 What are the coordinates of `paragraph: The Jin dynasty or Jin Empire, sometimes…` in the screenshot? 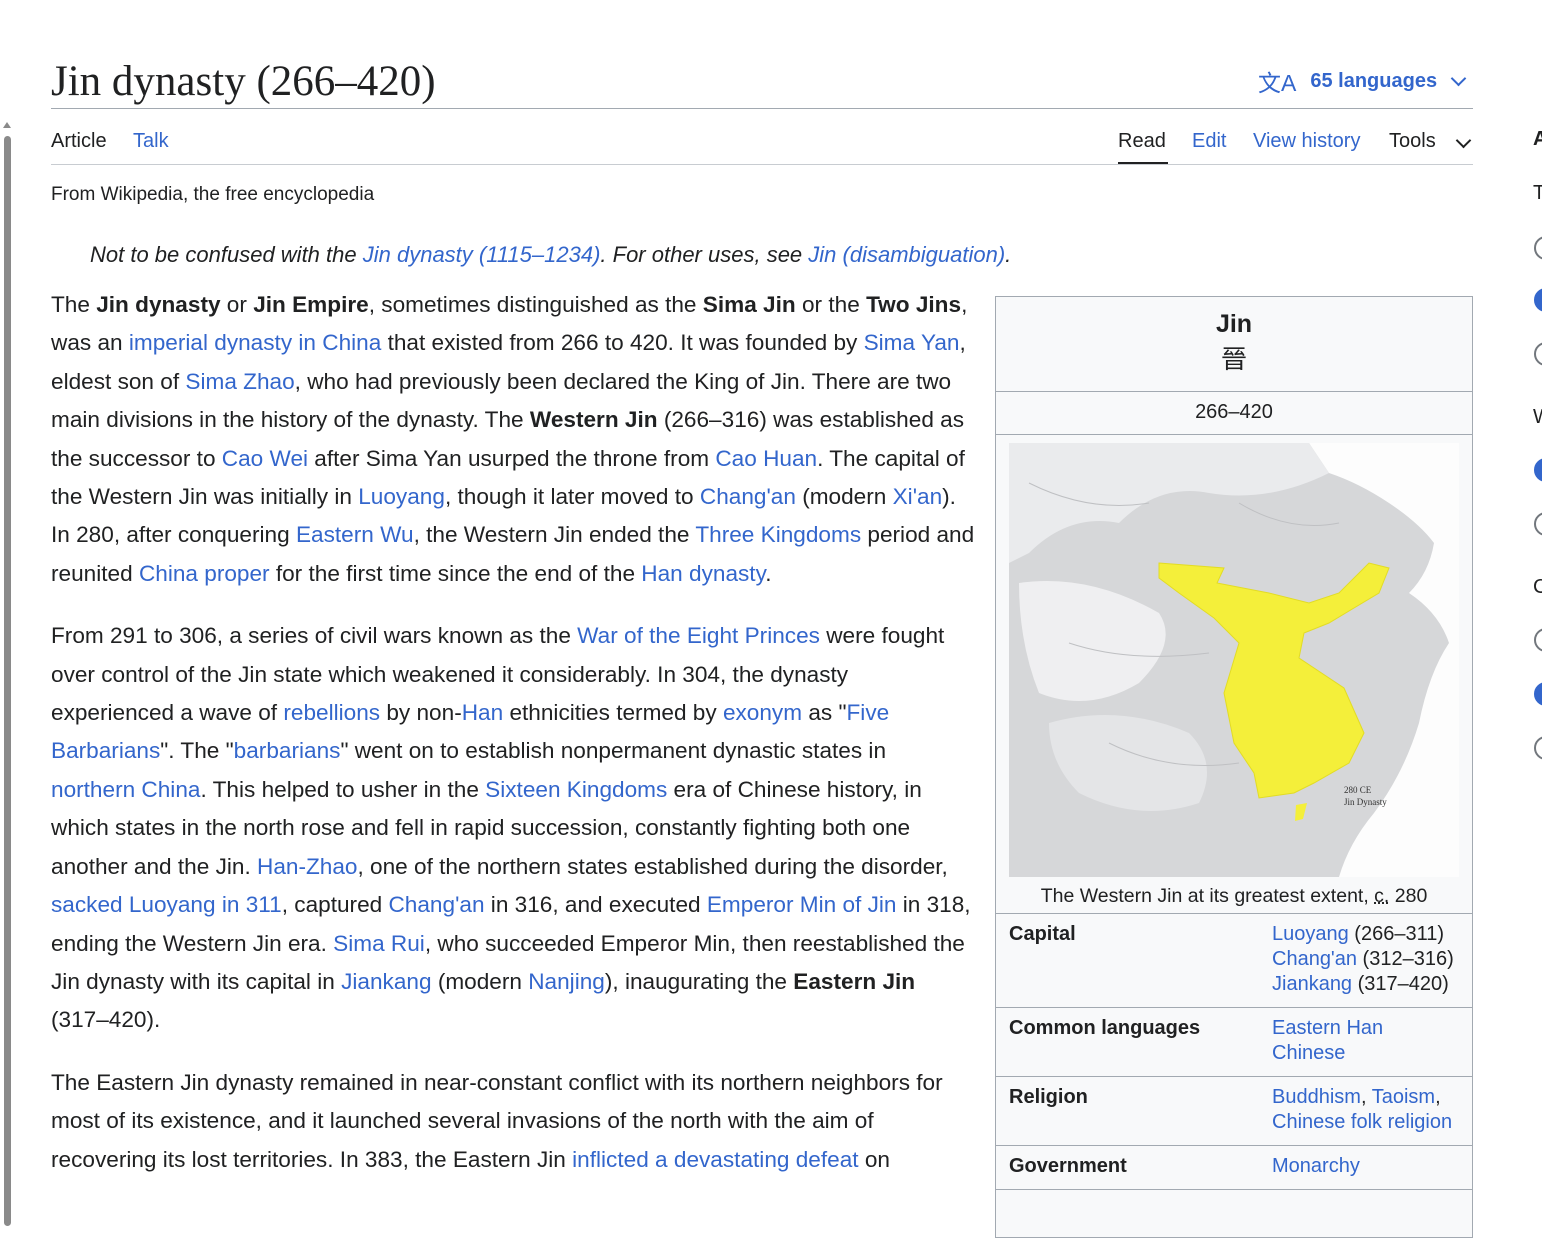 It's located at (513, 439).